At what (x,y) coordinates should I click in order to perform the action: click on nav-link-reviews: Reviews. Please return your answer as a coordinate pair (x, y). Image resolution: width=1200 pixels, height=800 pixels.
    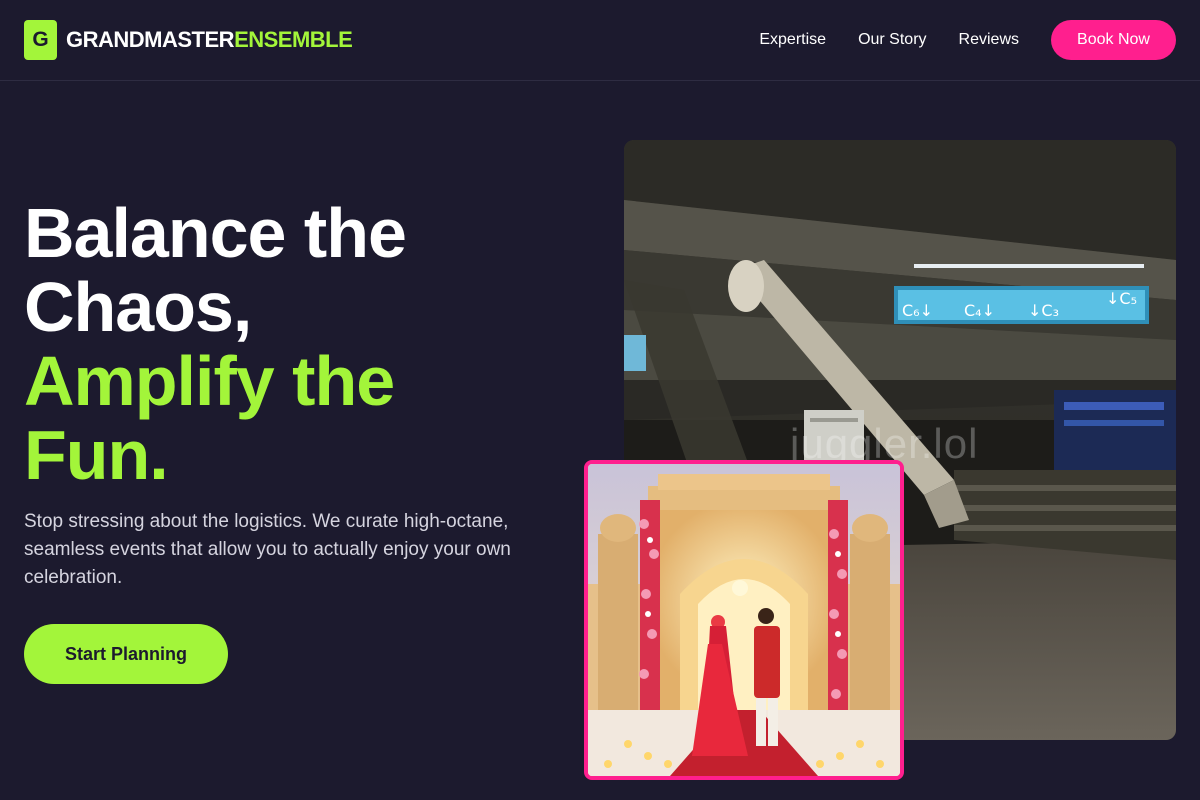
    Looking at the image, I should click on (989, 40).